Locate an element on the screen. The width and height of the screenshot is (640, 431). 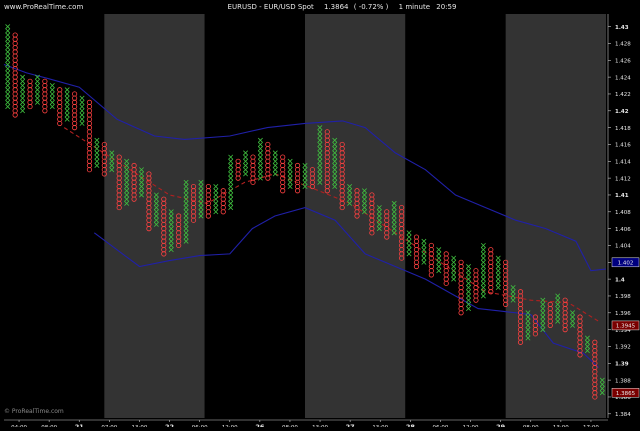
y-tick-label: 1.39 is located at coordinates (622, 364).